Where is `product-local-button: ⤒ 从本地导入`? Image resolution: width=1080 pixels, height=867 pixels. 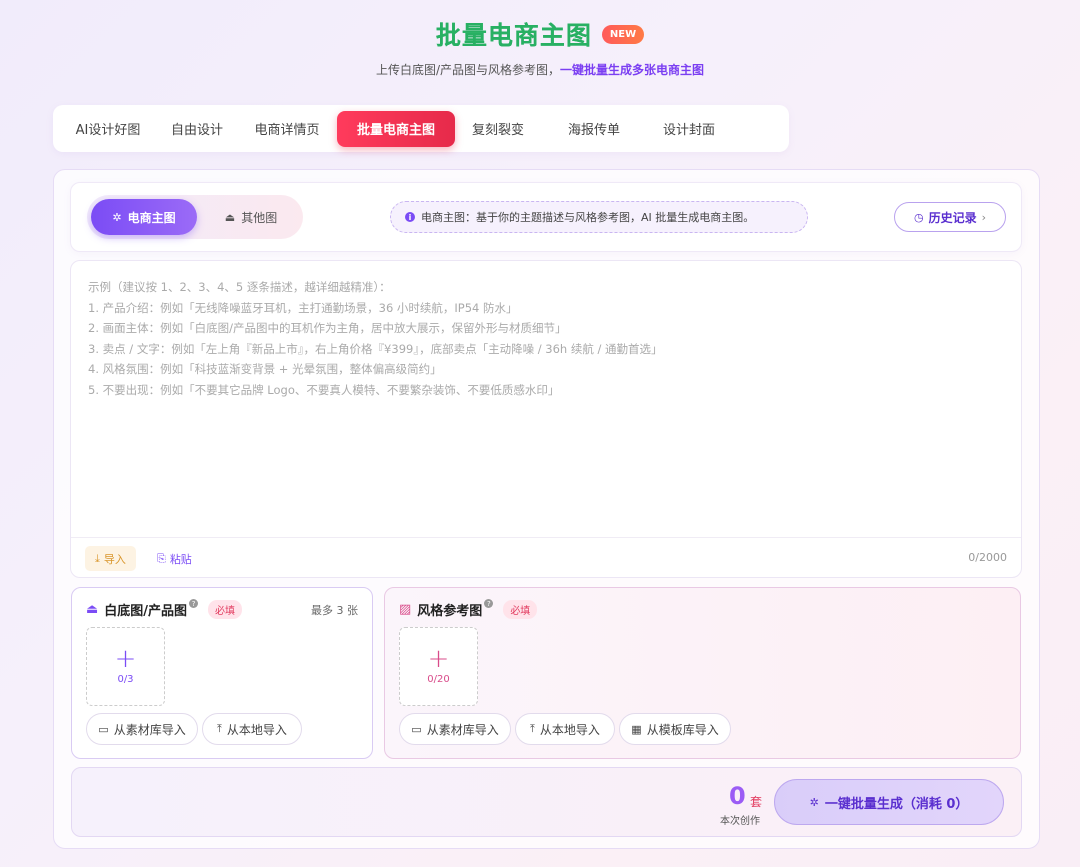 product-local-button: ⤒ 从本地导入 is located at coordinates (252, 729).